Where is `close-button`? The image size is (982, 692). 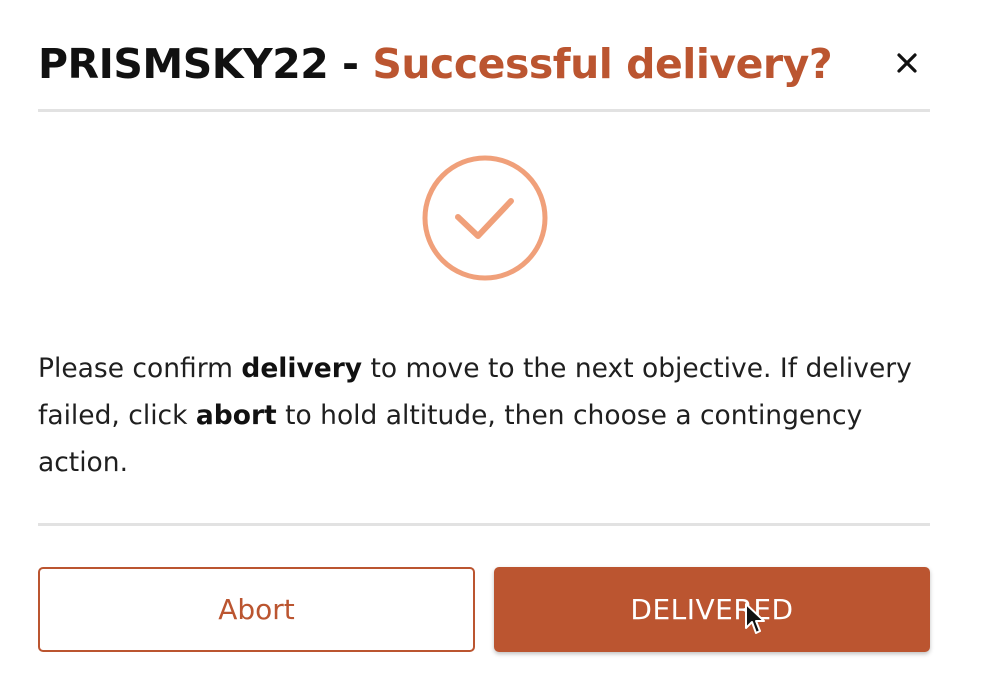 close-button is located at coordinates (907, 63).